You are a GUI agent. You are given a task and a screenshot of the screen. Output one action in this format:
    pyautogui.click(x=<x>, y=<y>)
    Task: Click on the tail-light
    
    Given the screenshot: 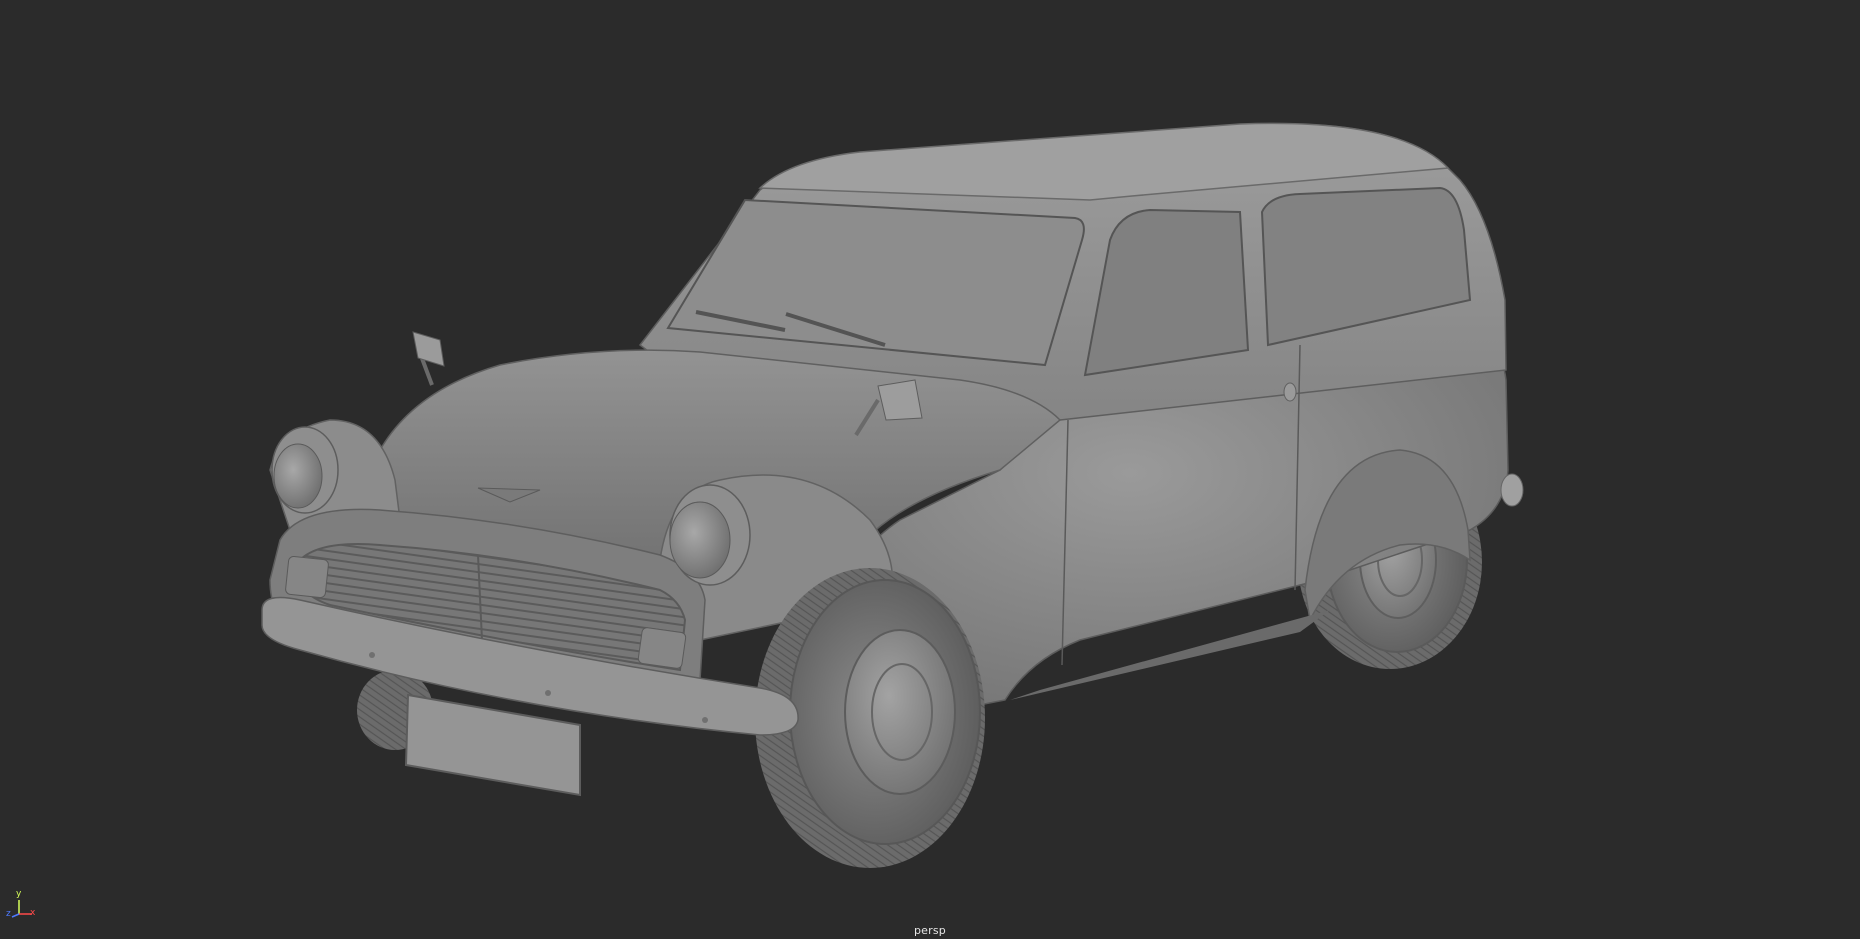 What is the action you would take?
    pyautogui.click(x=1512, y=490)
    